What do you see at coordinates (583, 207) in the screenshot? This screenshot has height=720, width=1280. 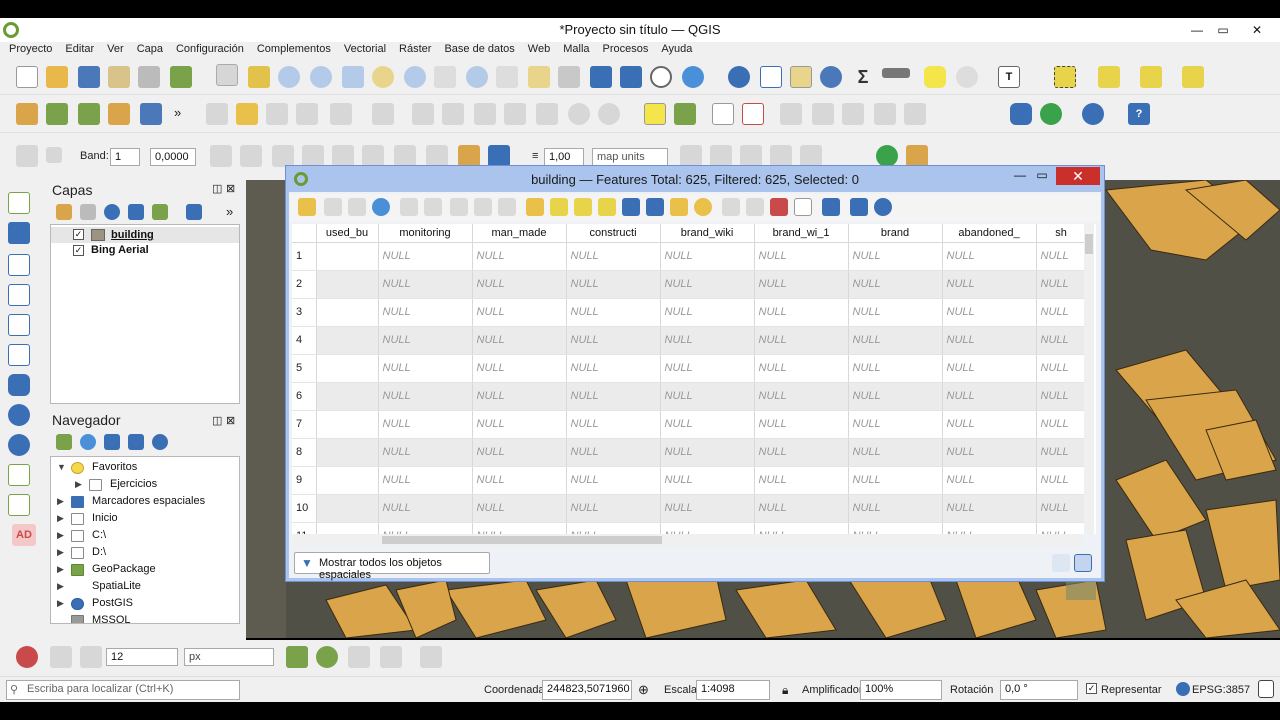 I see `invert-selection-icon` at bounding box center [583, 207].